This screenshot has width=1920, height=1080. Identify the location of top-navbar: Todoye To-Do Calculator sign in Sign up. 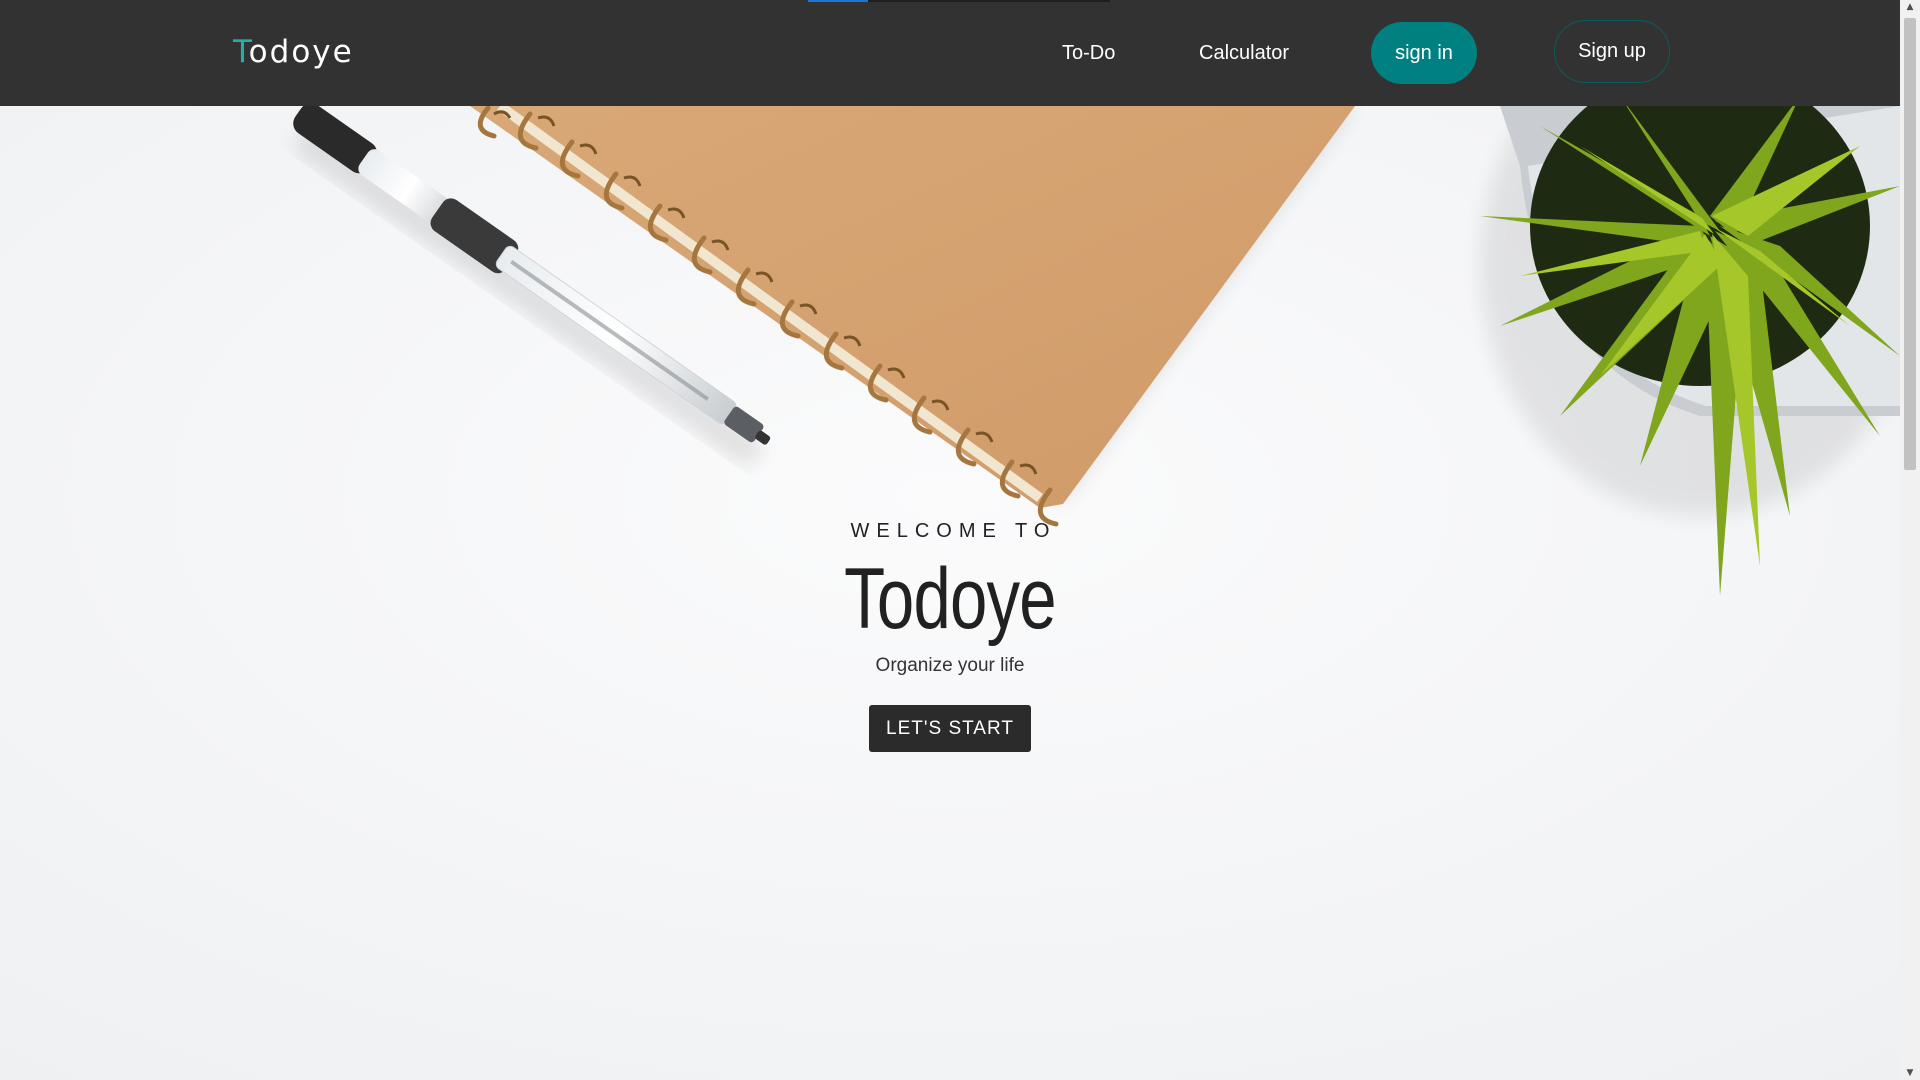
(950, 53).